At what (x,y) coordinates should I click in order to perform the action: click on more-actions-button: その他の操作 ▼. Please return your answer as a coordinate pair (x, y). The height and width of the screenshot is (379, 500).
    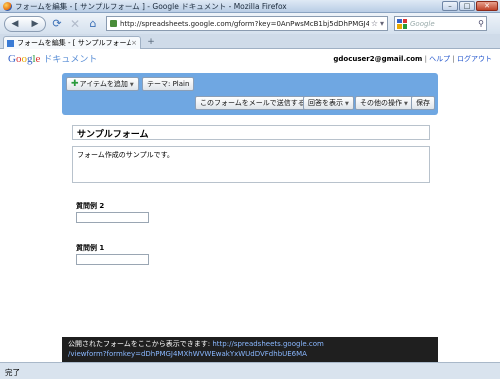
    Looking at the image, I should click on (384, 103).